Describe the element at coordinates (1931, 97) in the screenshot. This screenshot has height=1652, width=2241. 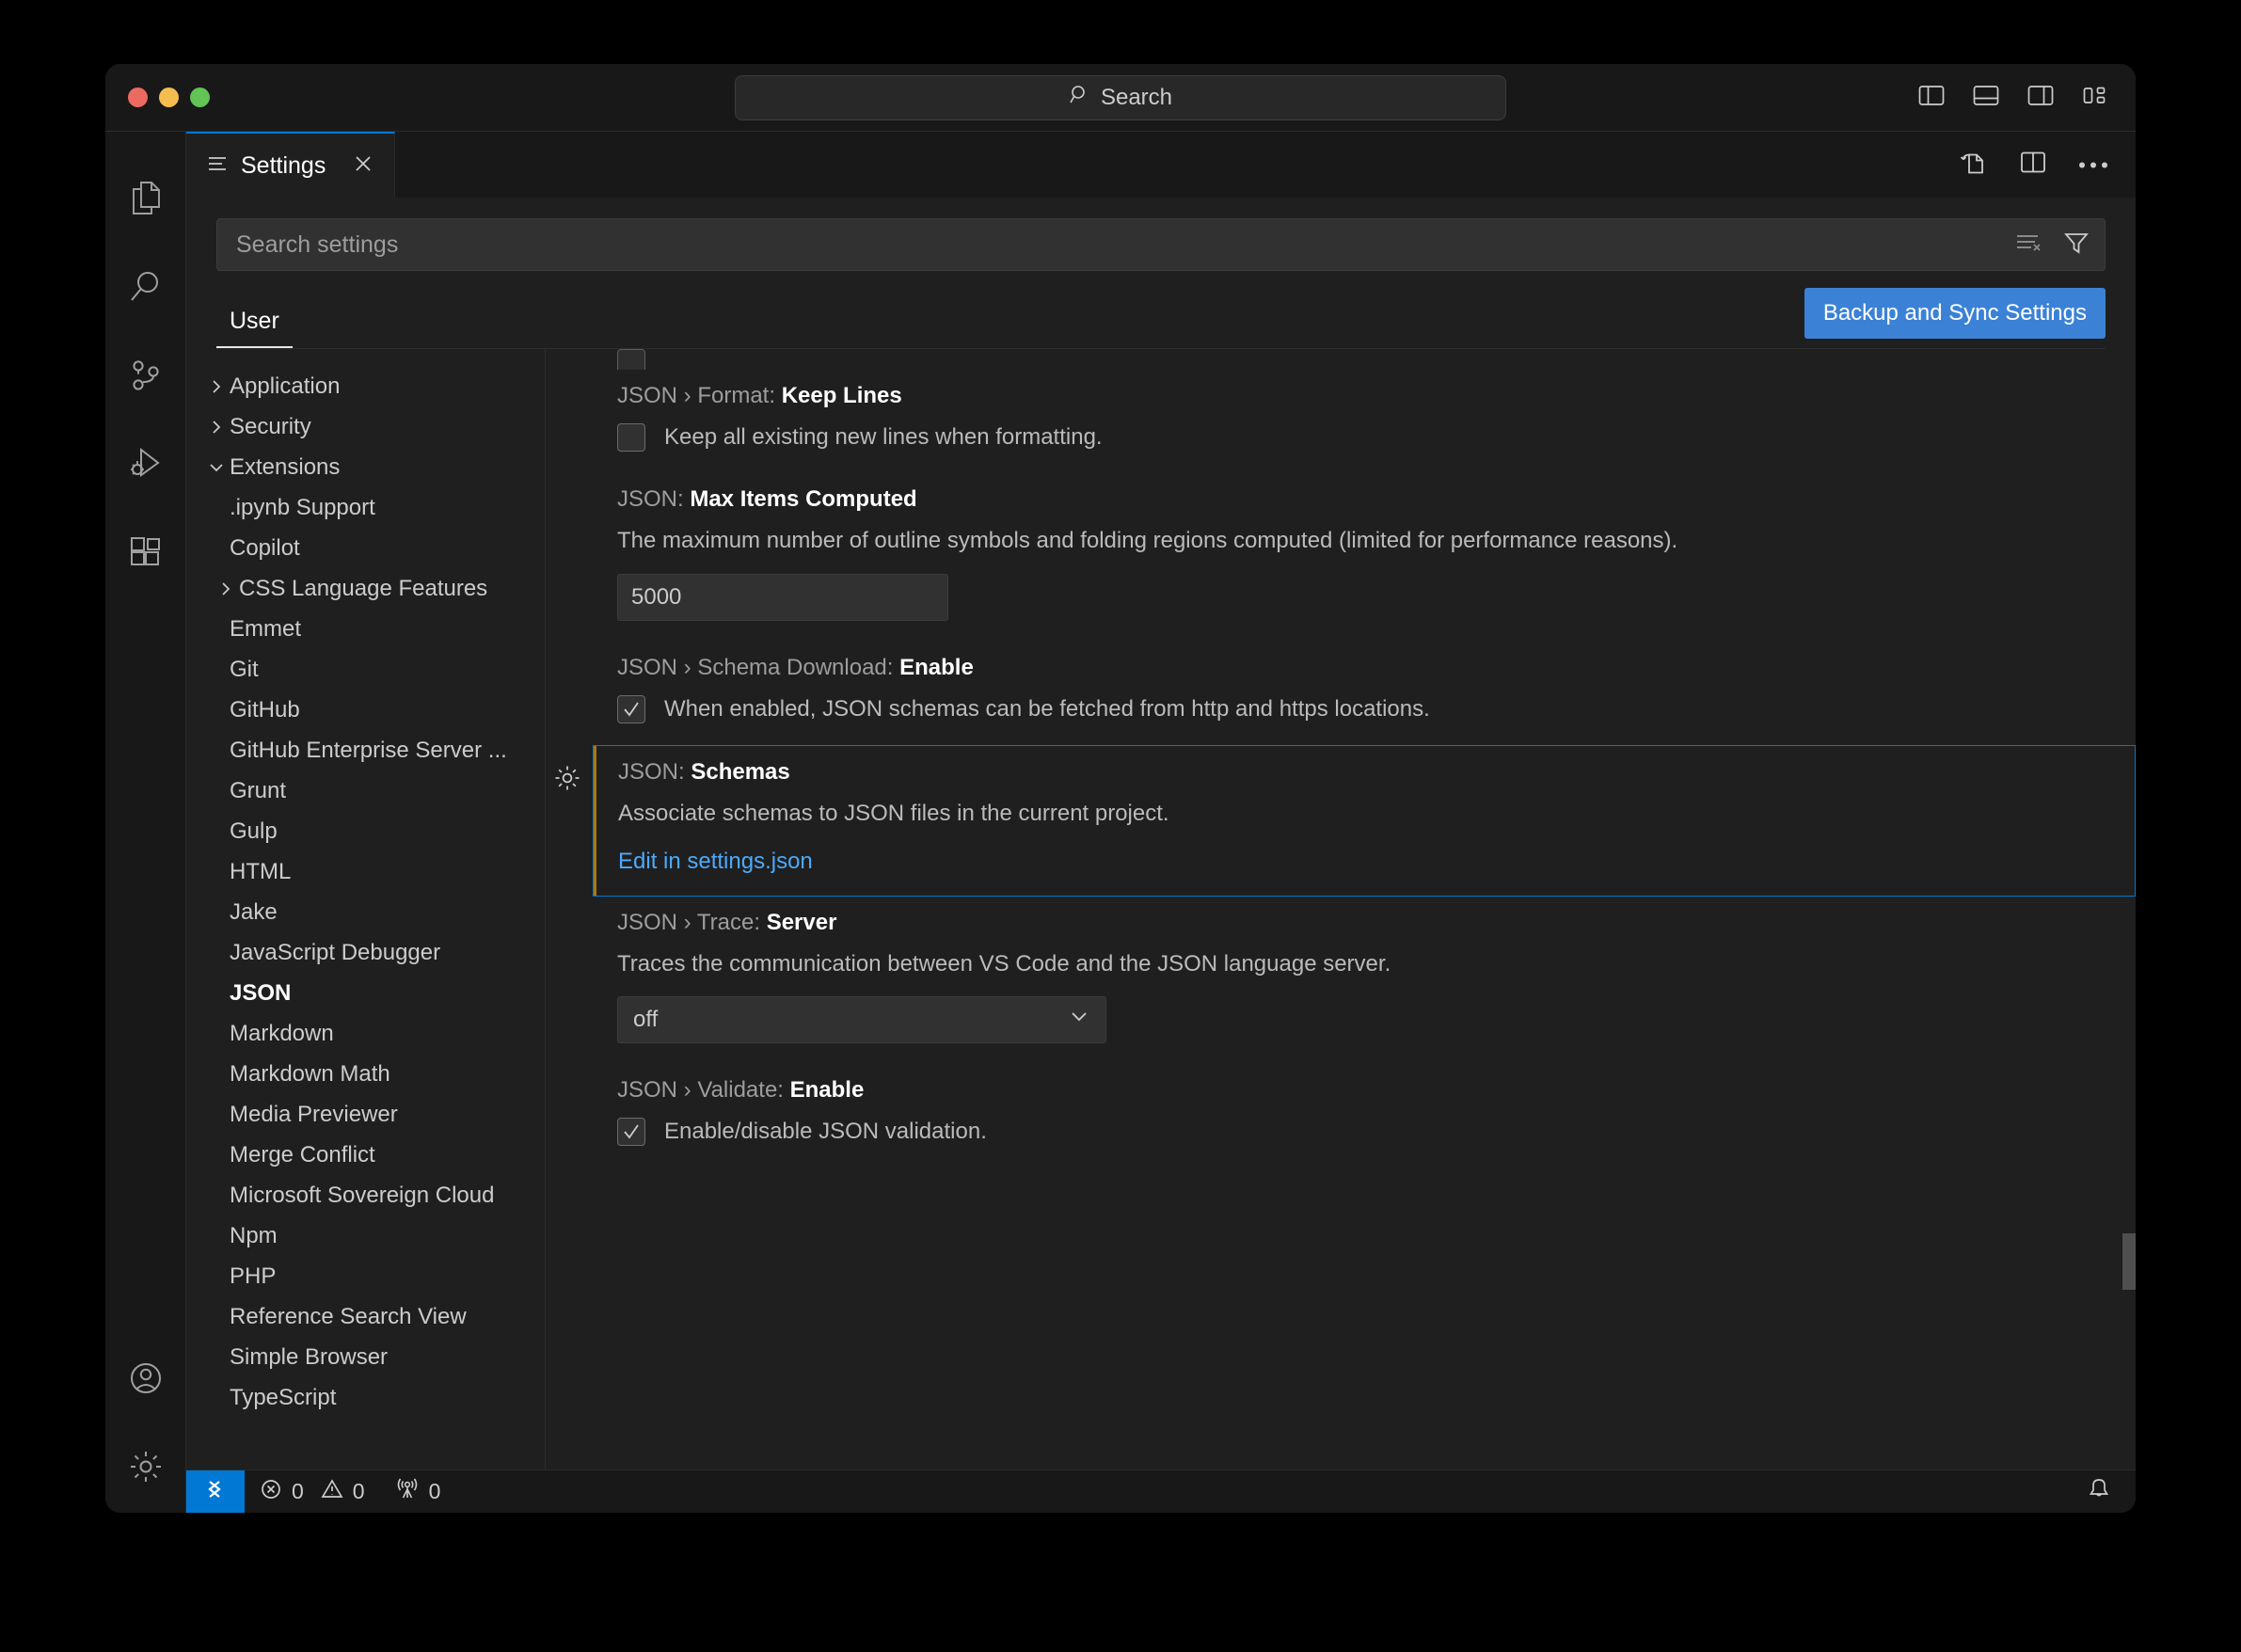
I see `toggle-primary-sidebar-icon` at that location.